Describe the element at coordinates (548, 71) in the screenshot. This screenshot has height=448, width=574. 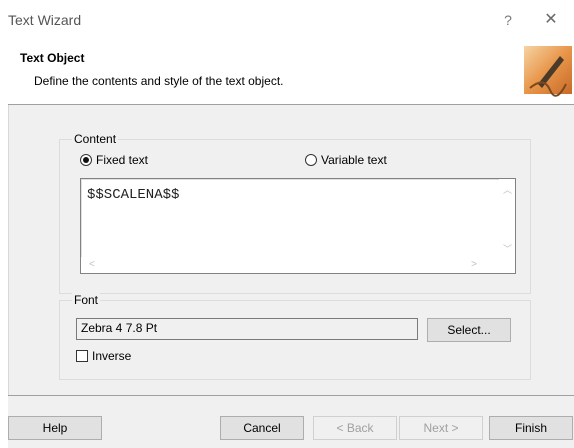
I see `wizard-pen-icon` at that location.